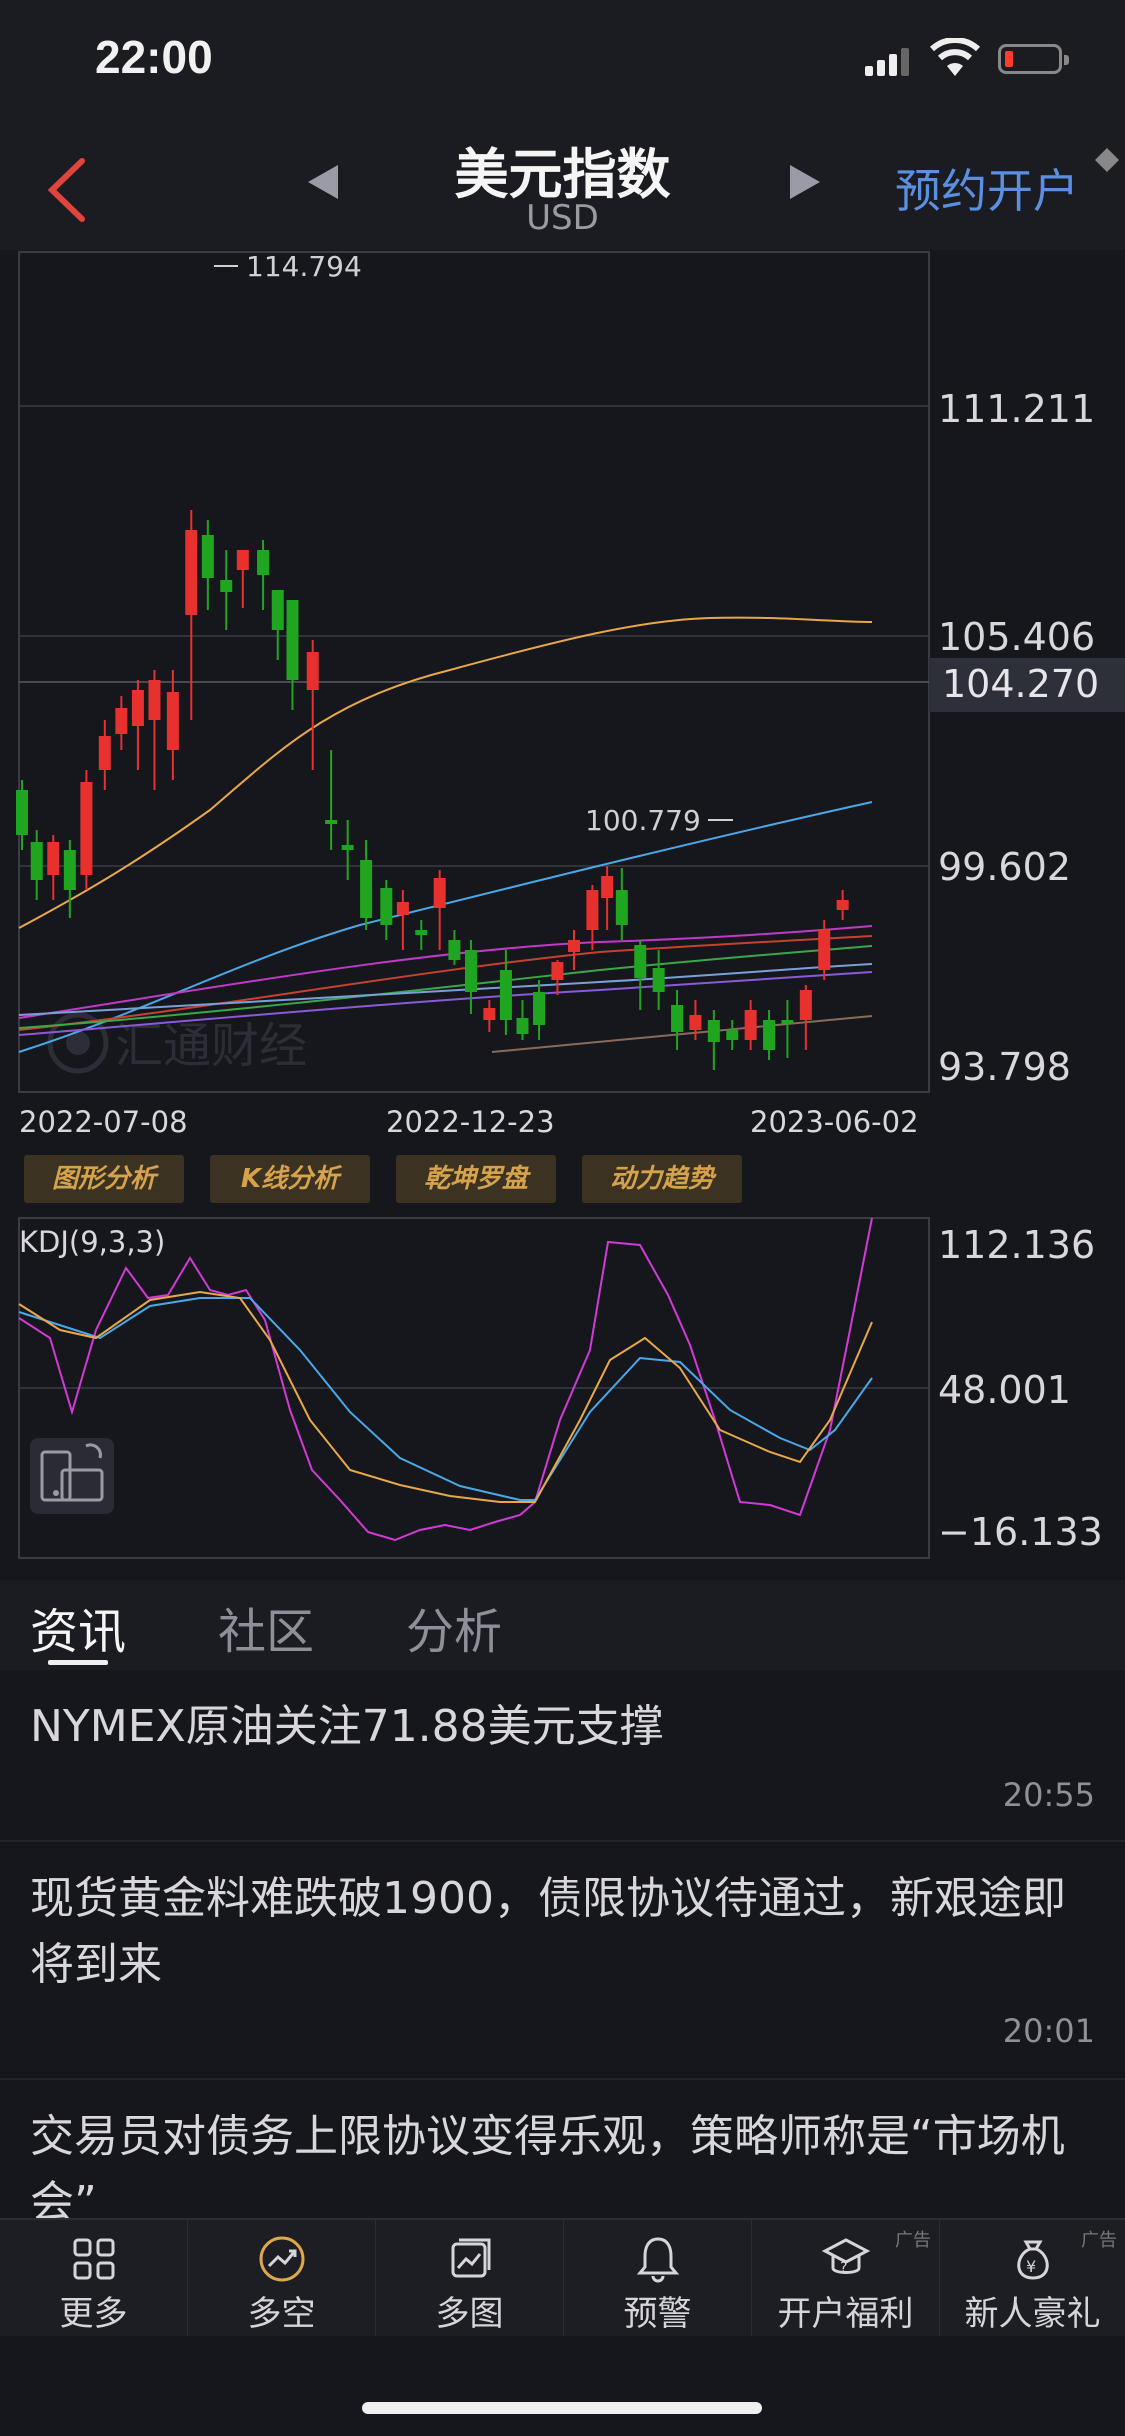  Describe the element at coordinates (1032, 2314) in the screenshot. I see `nav-label: 新人豪礼` at that location.